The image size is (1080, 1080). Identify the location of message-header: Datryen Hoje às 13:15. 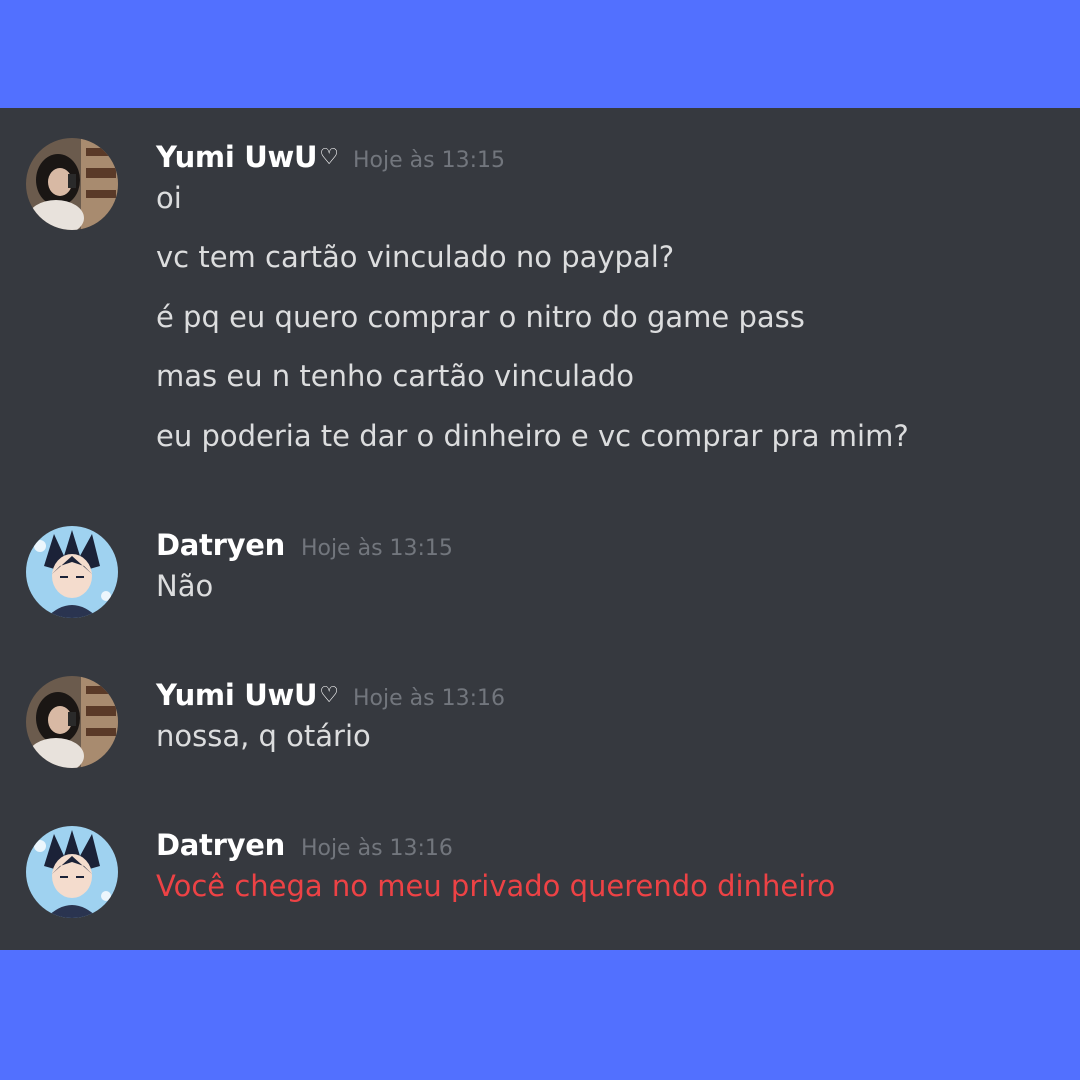
(304, 548).